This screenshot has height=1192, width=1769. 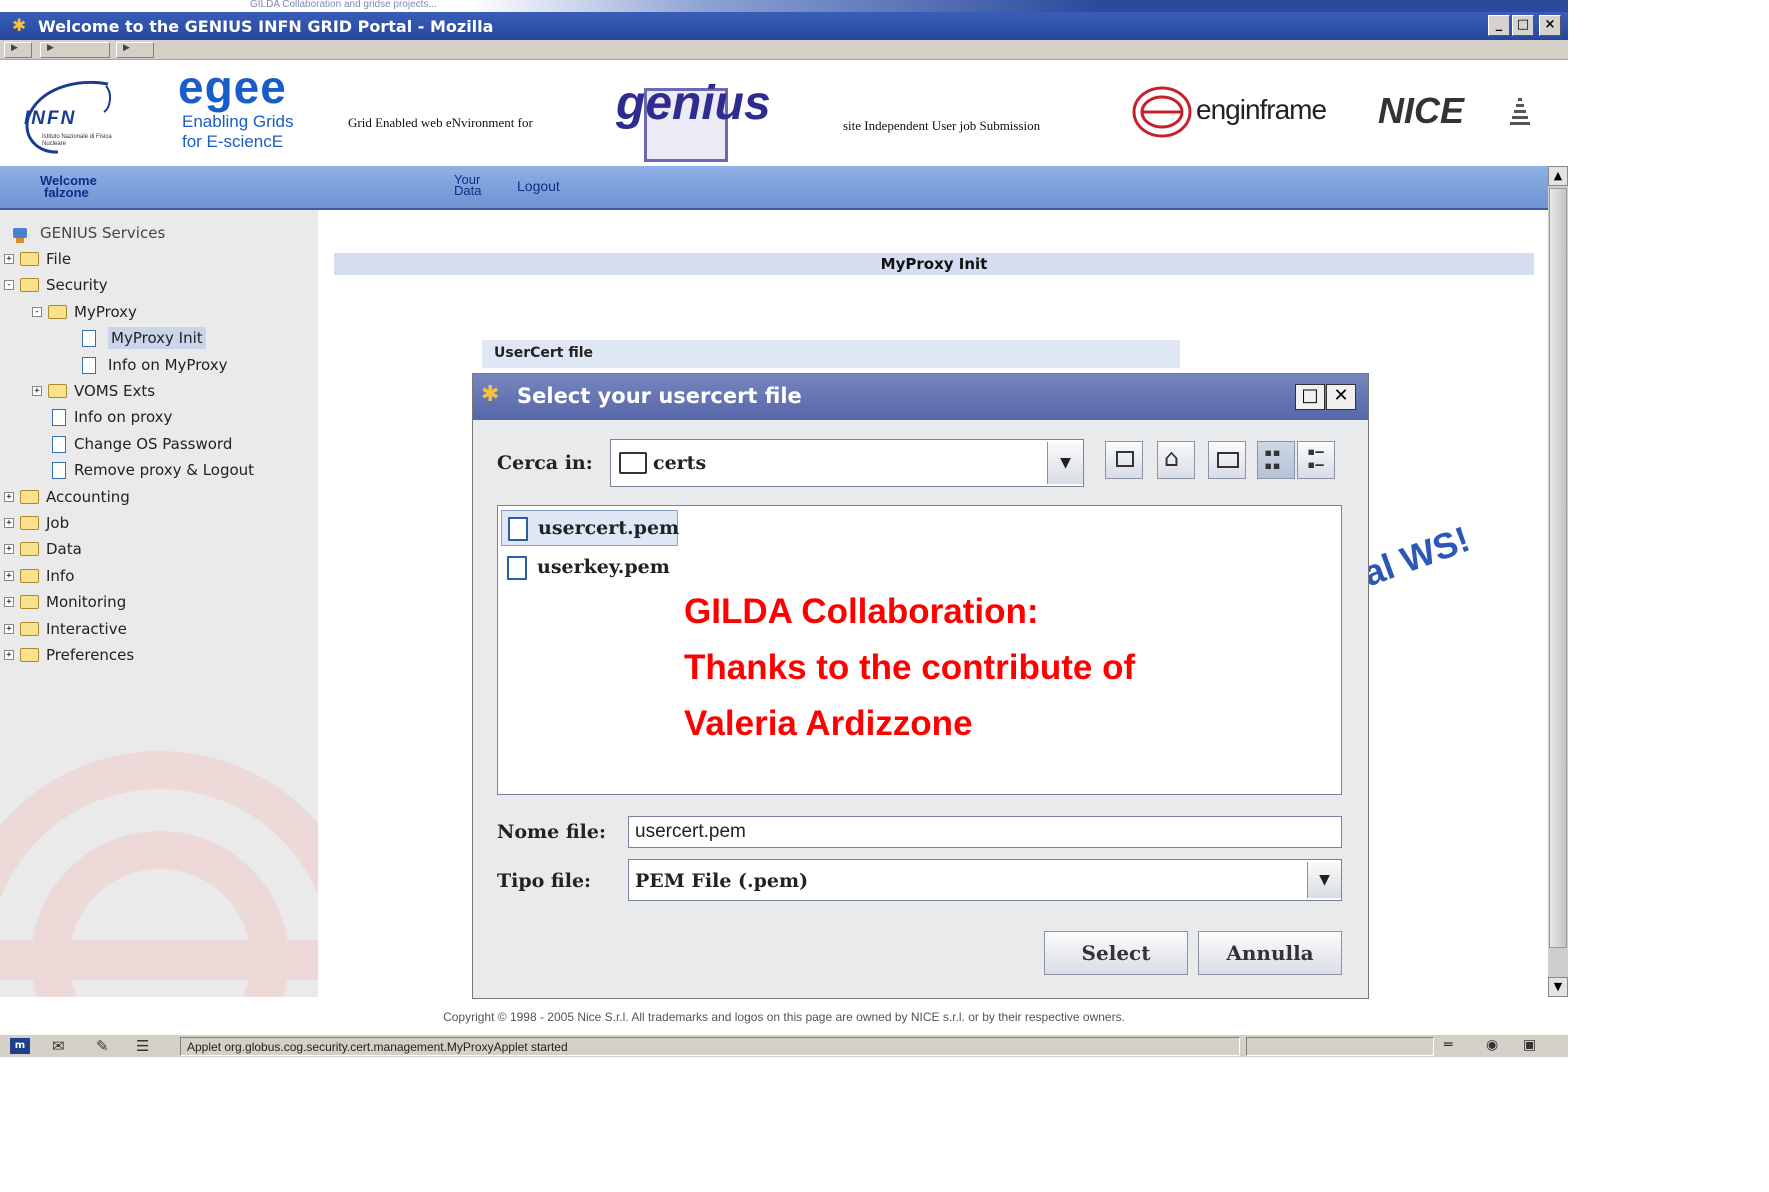 I want to click on nice-logo: NICE, so click(x=1463, y=120).